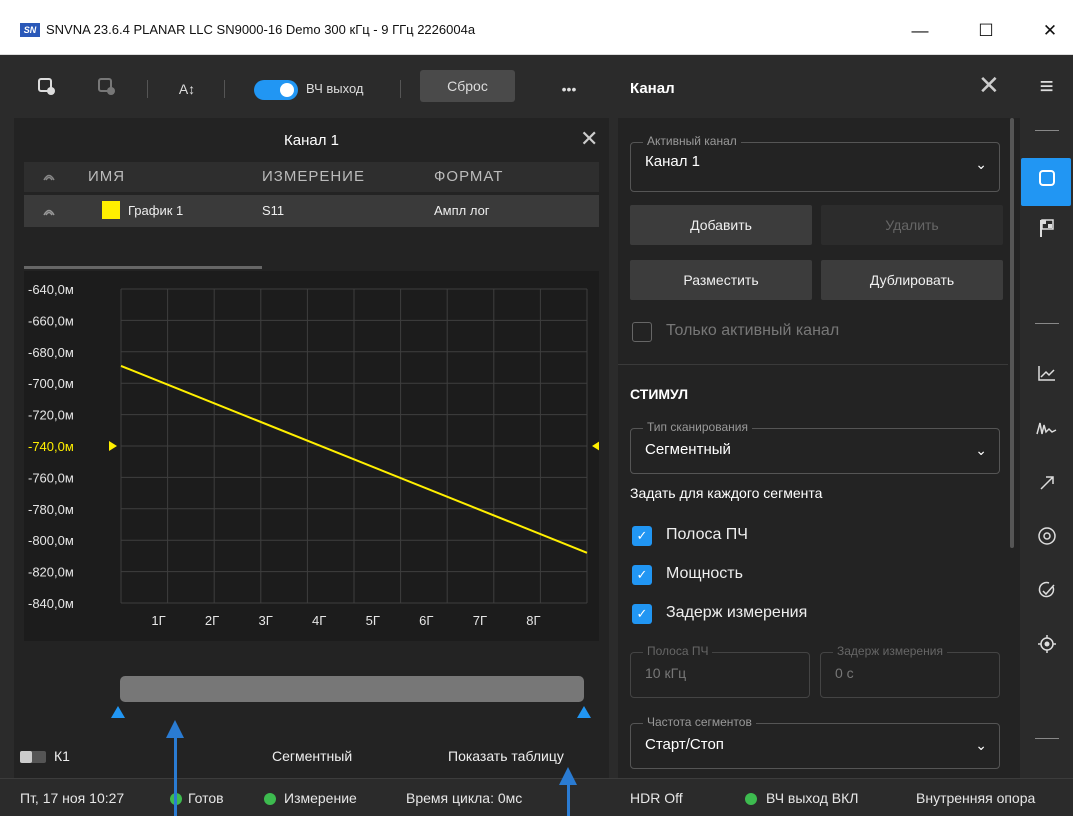 The width and height of the screenshot is (1073, 816). What do you see at coordinates (721, 225) in the screenshot?
I see `add-channel-button: Добавить` at bounding box center [721, 225].